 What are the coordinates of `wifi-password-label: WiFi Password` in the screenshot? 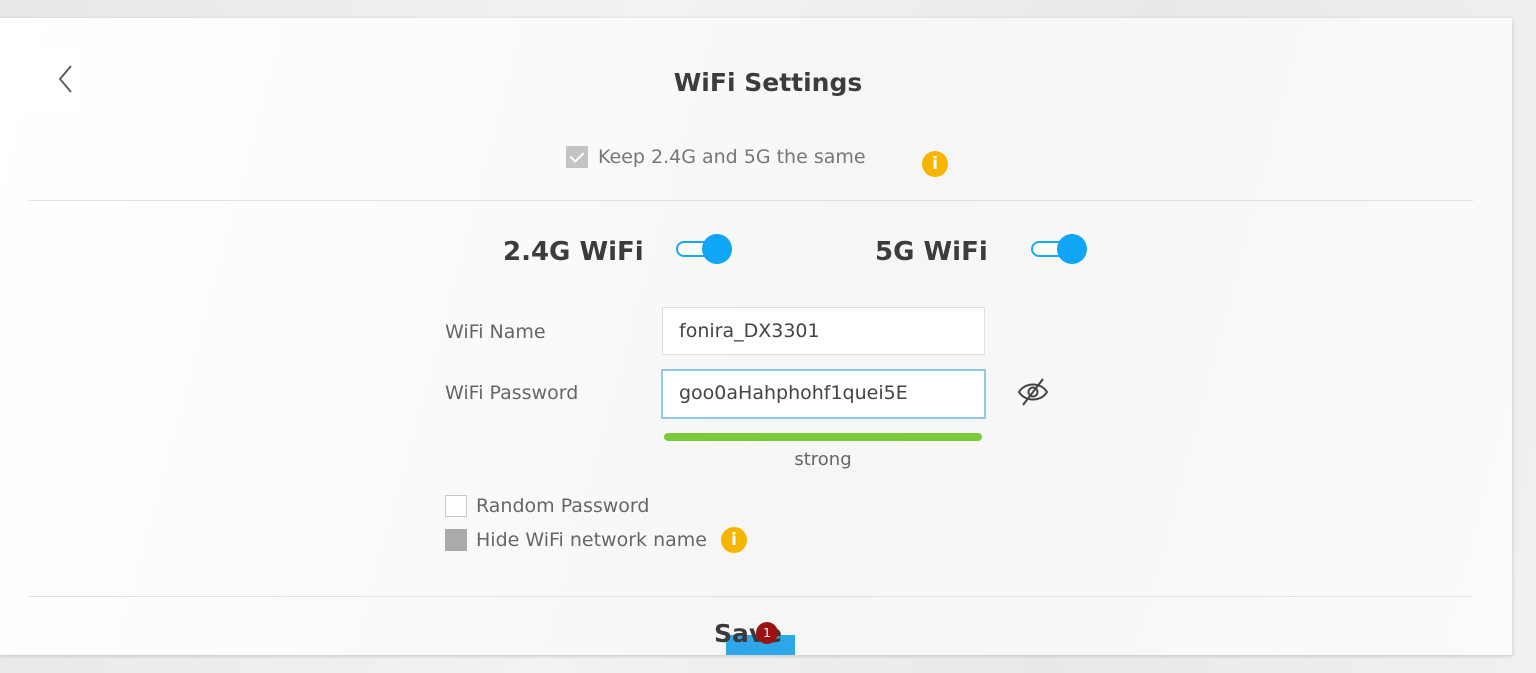 It's located at (512, 393).